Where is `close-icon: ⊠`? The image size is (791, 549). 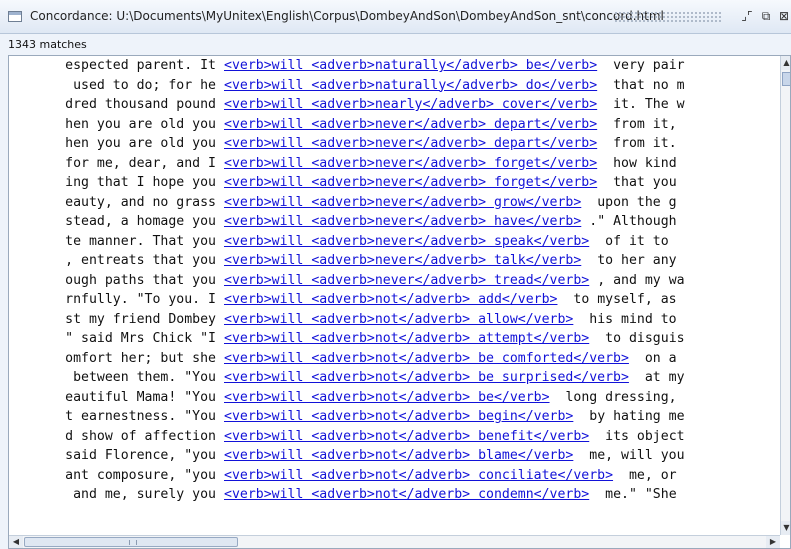 close-icon: ⊠ is located at coordinates (784, 16).